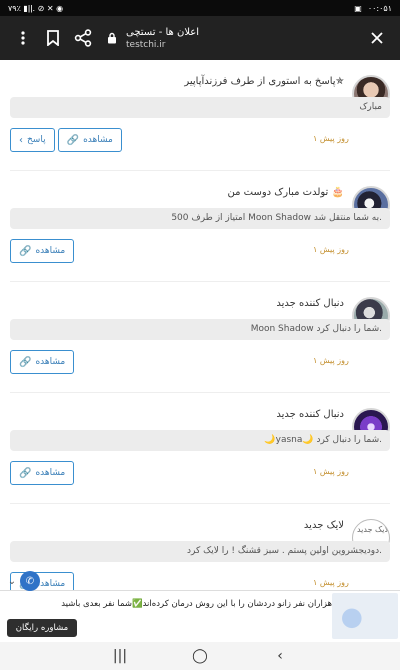 This screenshot has height=670, width=400. Describe the element at coordinates (163, 32) in the screenshot. I see `page-title: اعلان ها - تستچی` at that location.